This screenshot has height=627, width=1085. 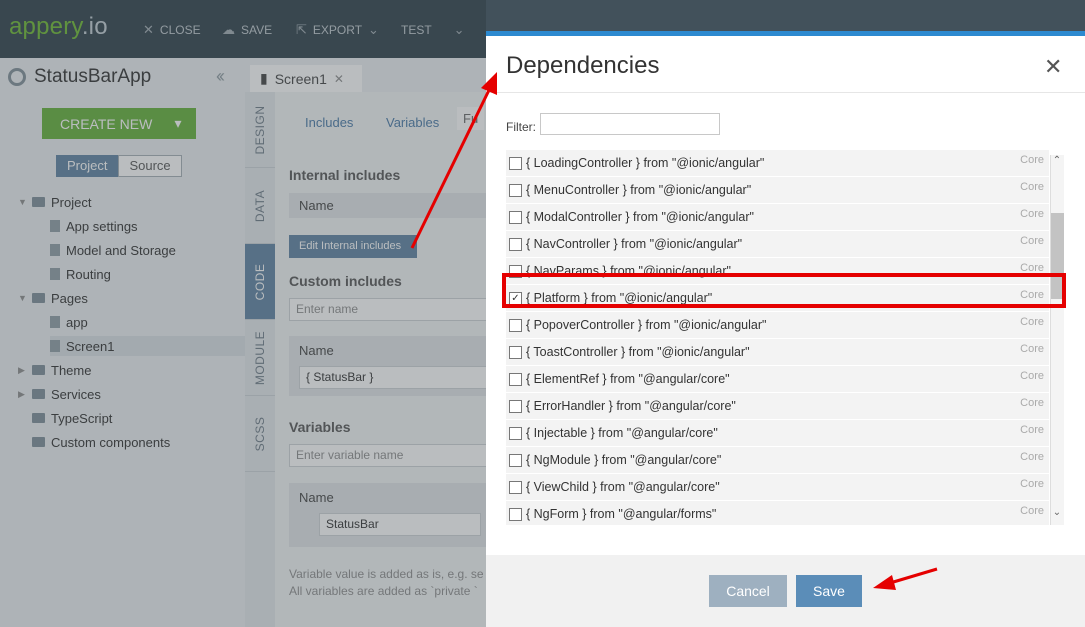 What do you see at coordinates (913, 576) in the screenshot?
I see `arrow-to-save-line` at bounding box center [913, 576].